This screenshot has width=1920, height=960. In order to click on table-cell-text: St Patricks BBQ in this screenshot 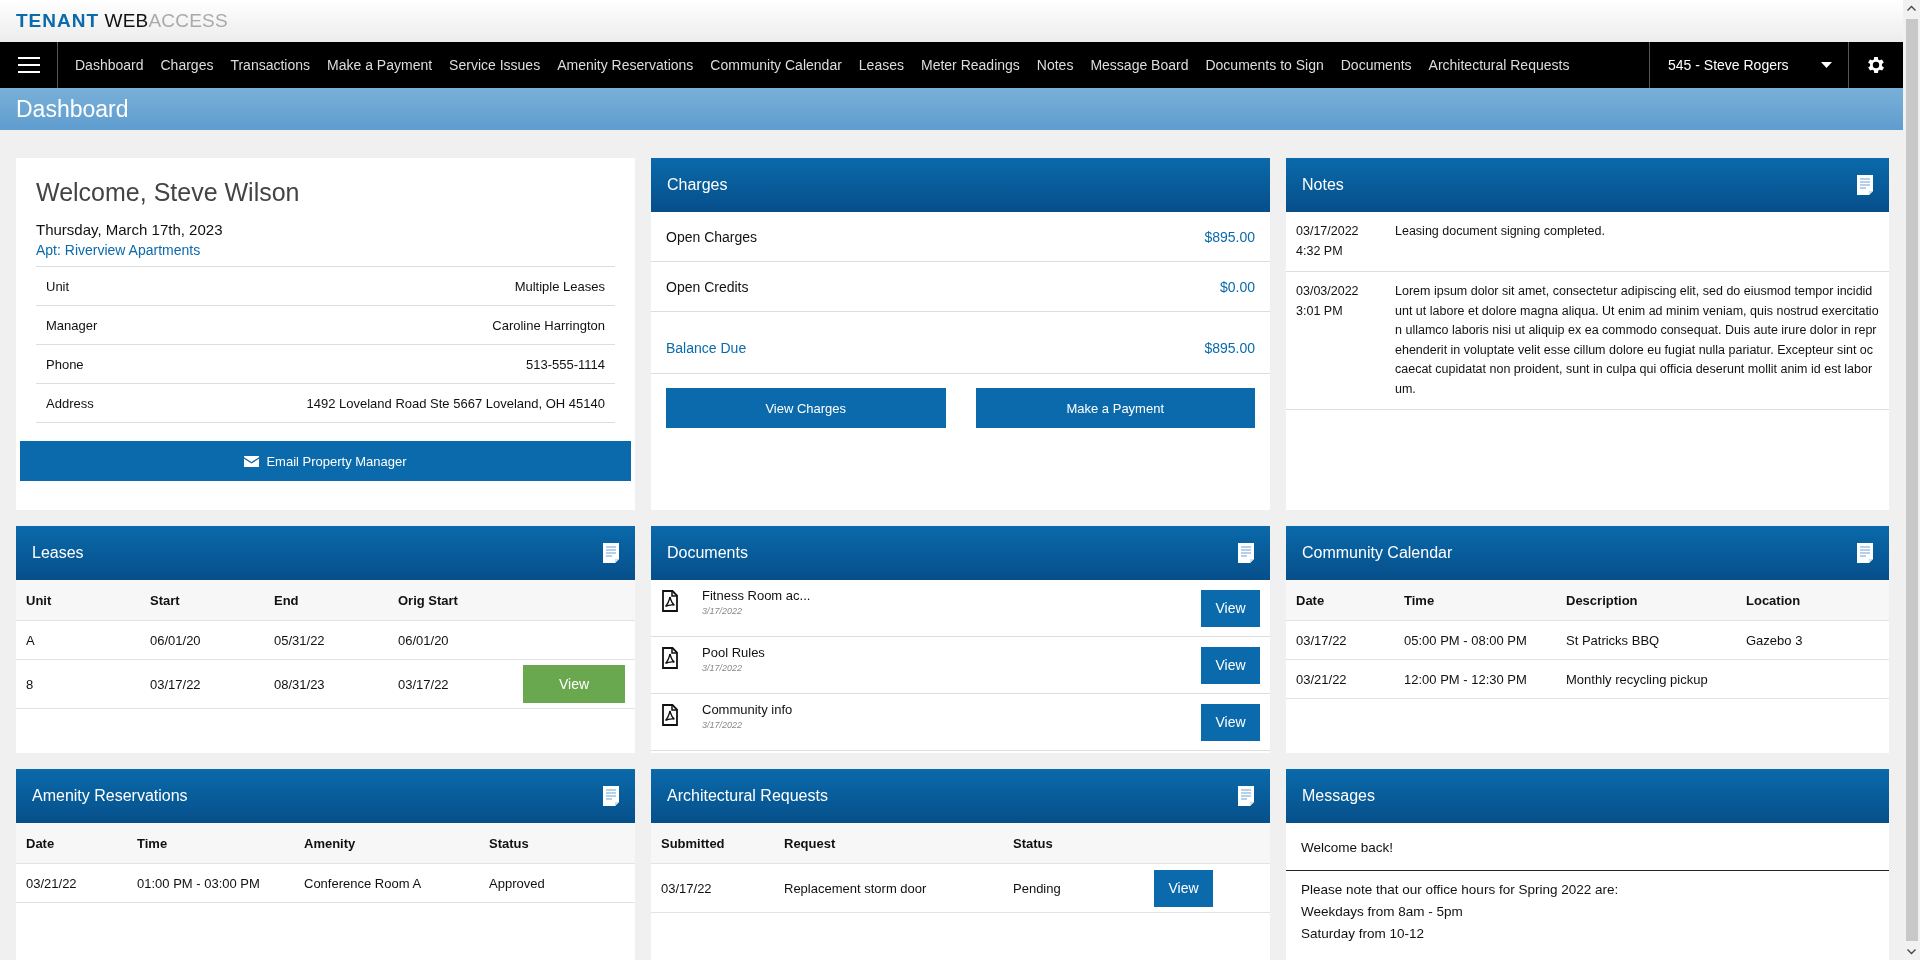, I will do `click(1613, 640)`.